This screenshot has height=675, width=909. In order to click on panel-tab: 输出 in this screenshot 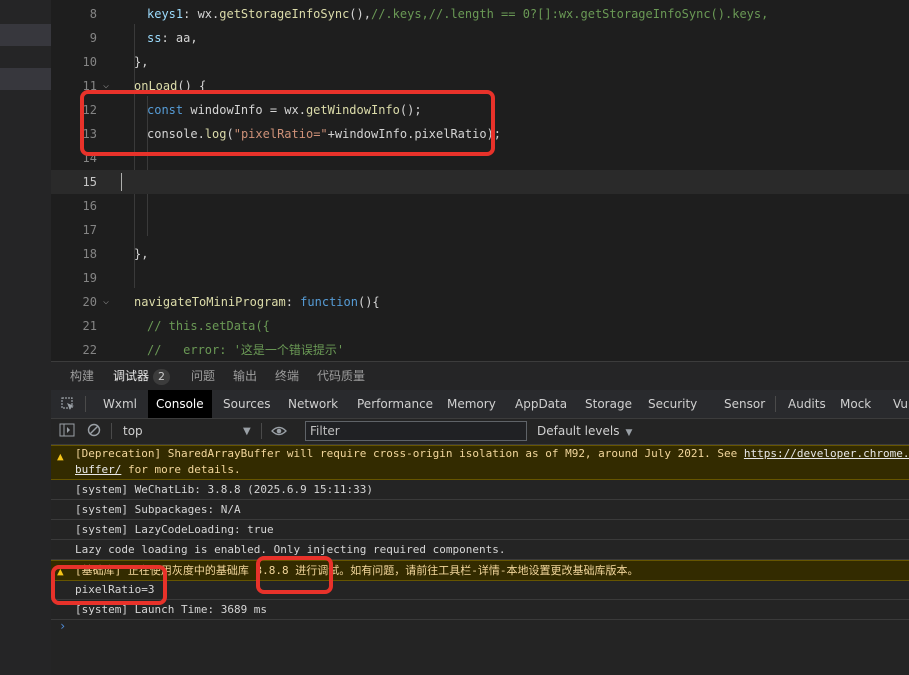, I will do `click(245, 376)`.